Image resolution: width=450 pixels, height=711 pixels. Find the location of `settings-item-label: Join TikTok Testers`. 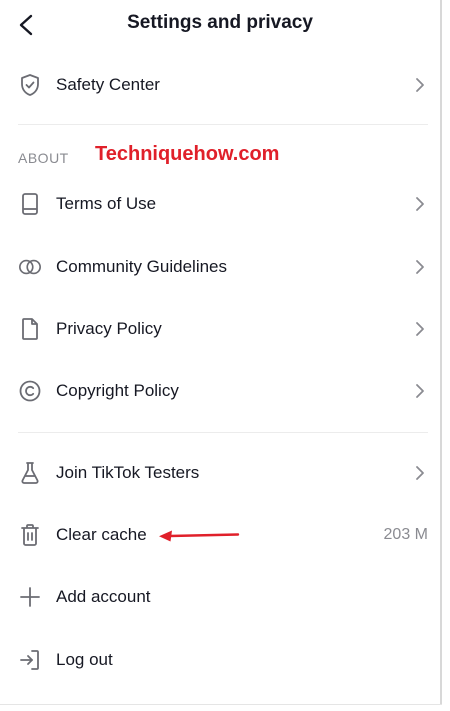

settings-item-label: Join TikTok Testers is located at coordinates (128, 472).